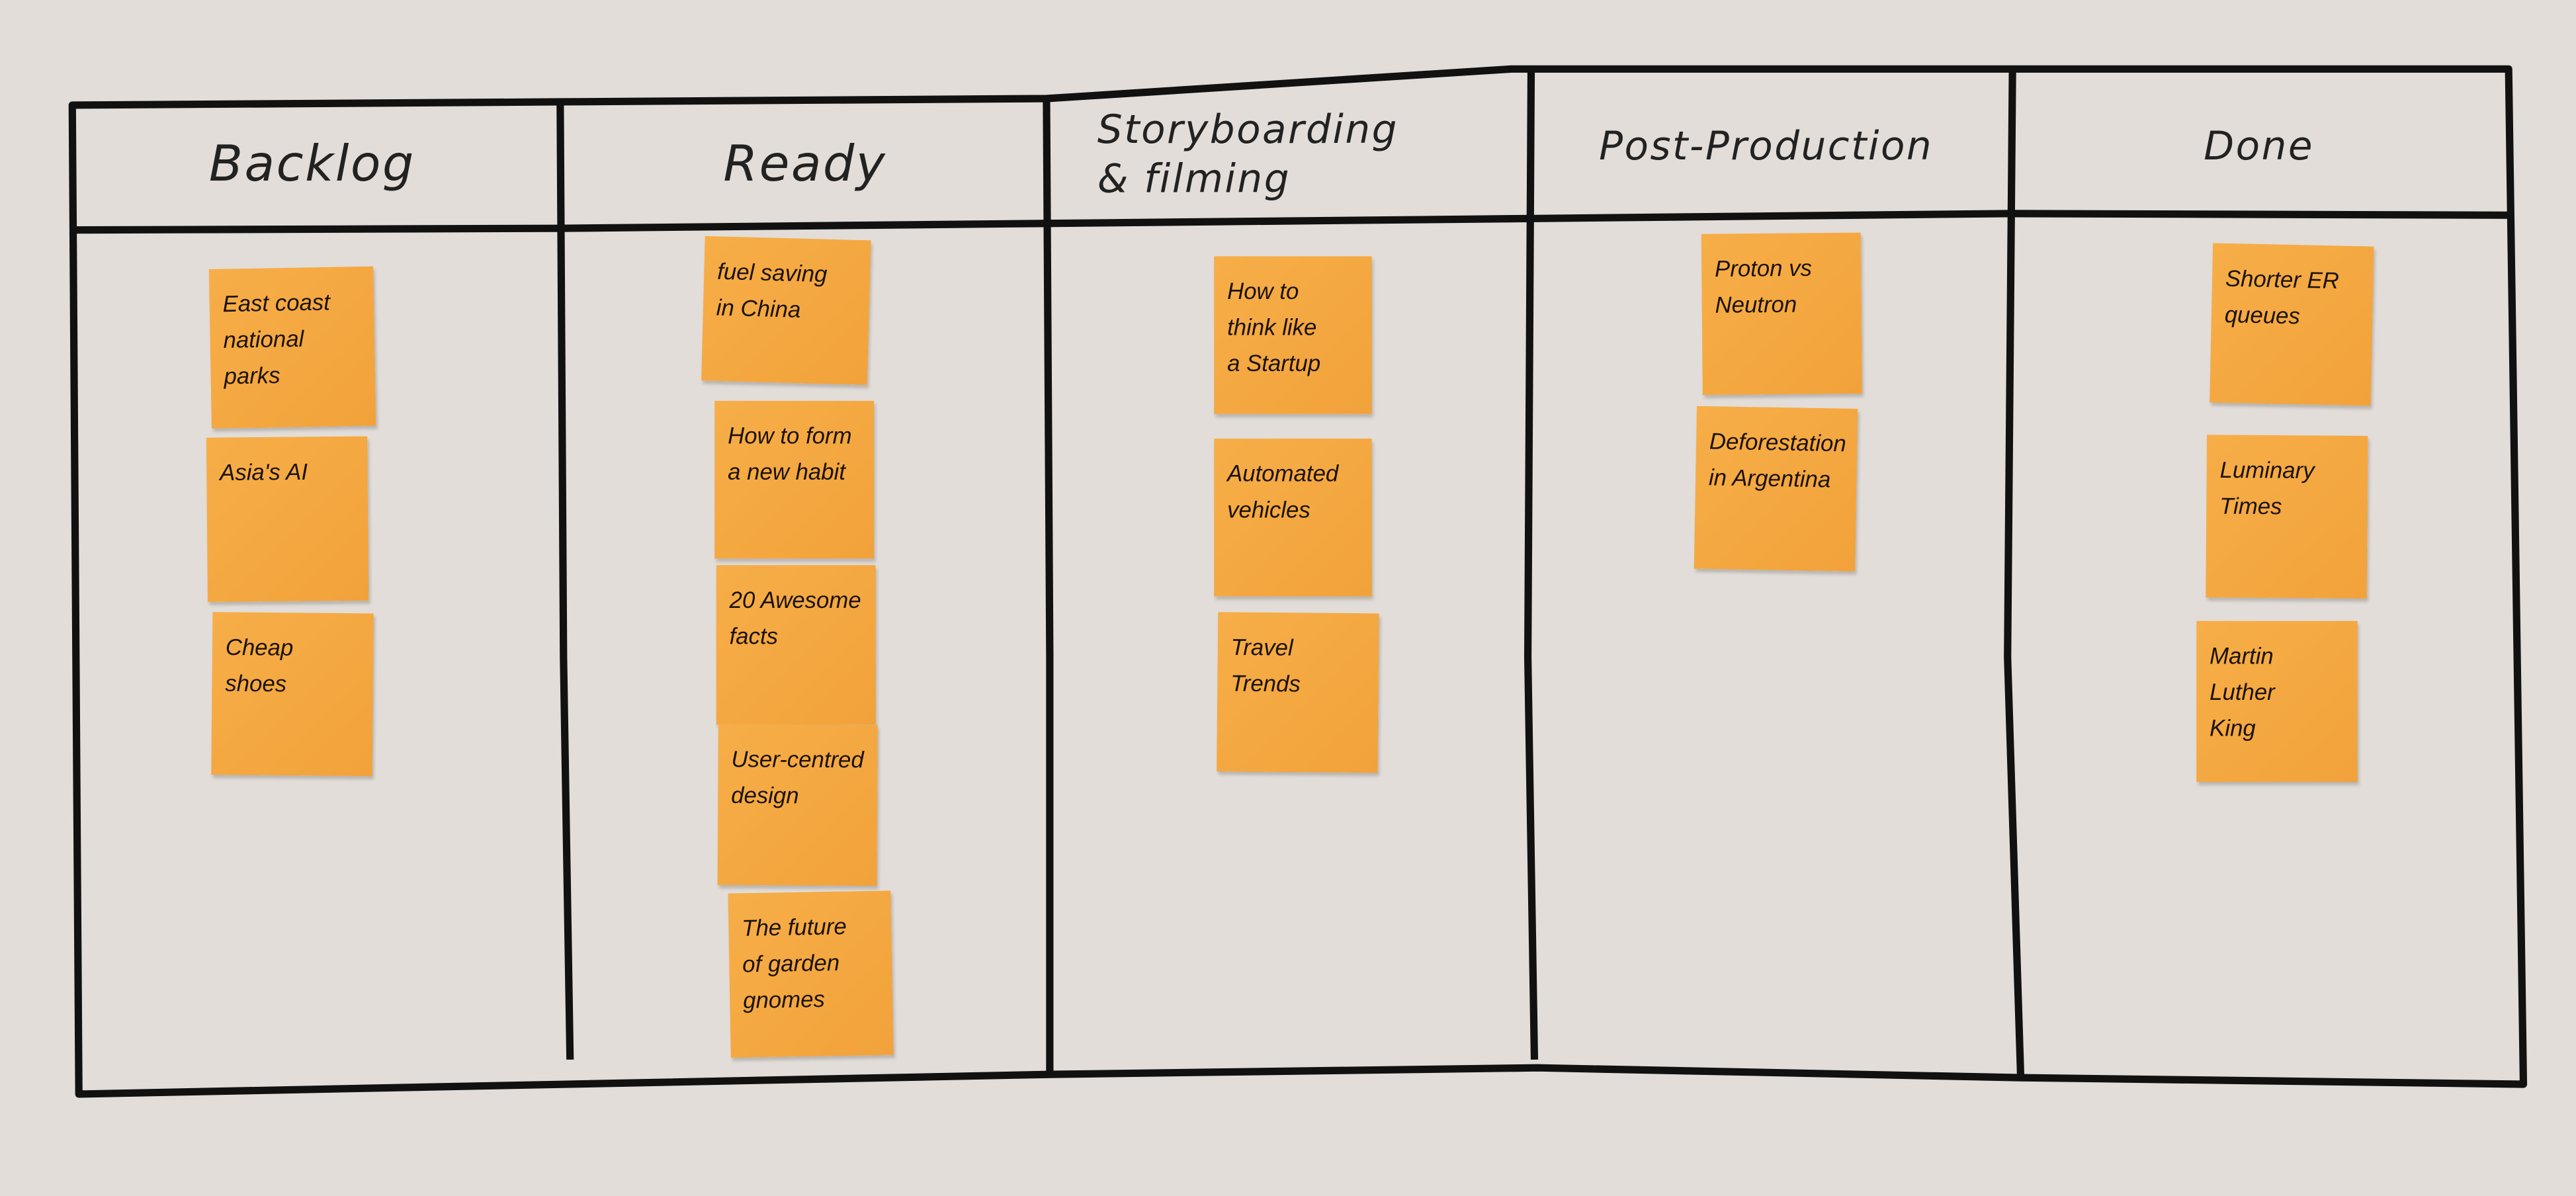  What do you see at coordinates (1298, 692) in the screenshot?
I see `sticky-note-card: Travel Trends` at bounding box center [1298, 692].